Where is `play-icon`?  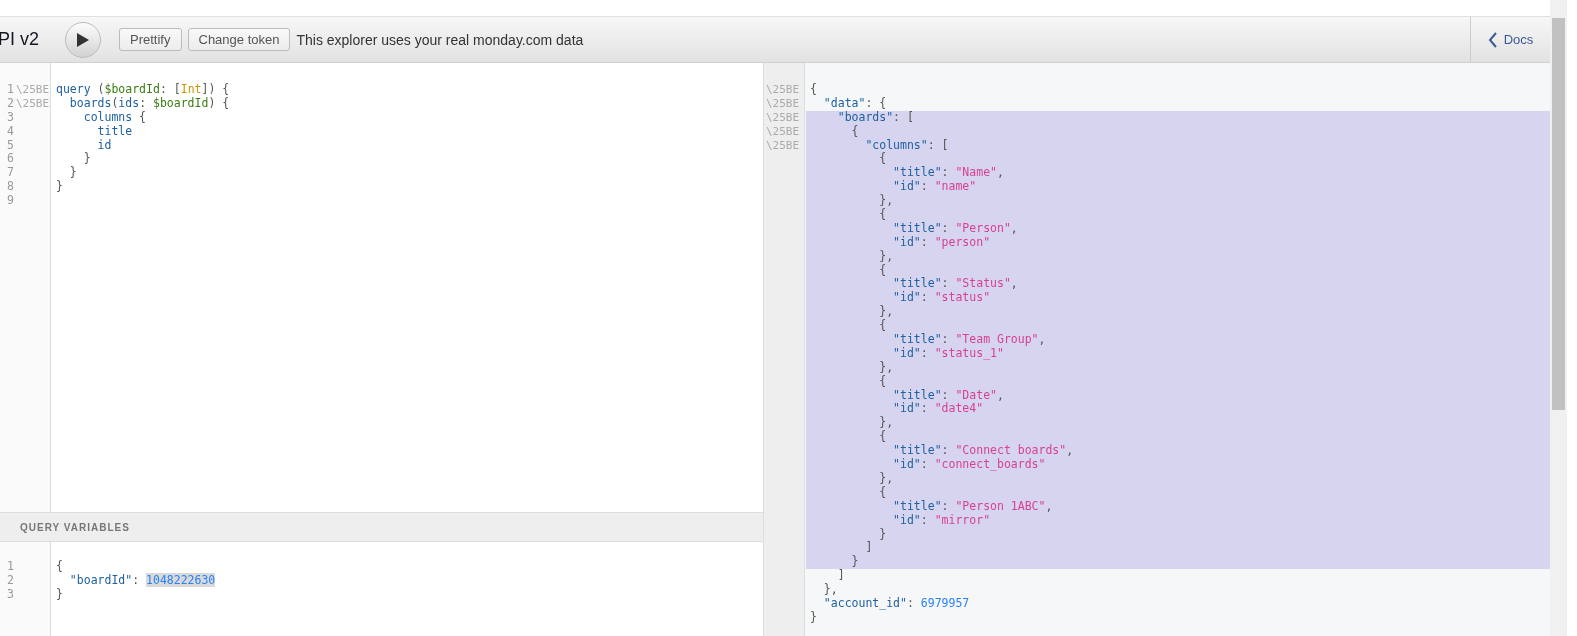
play-icon is located at coordinates (83, 39).